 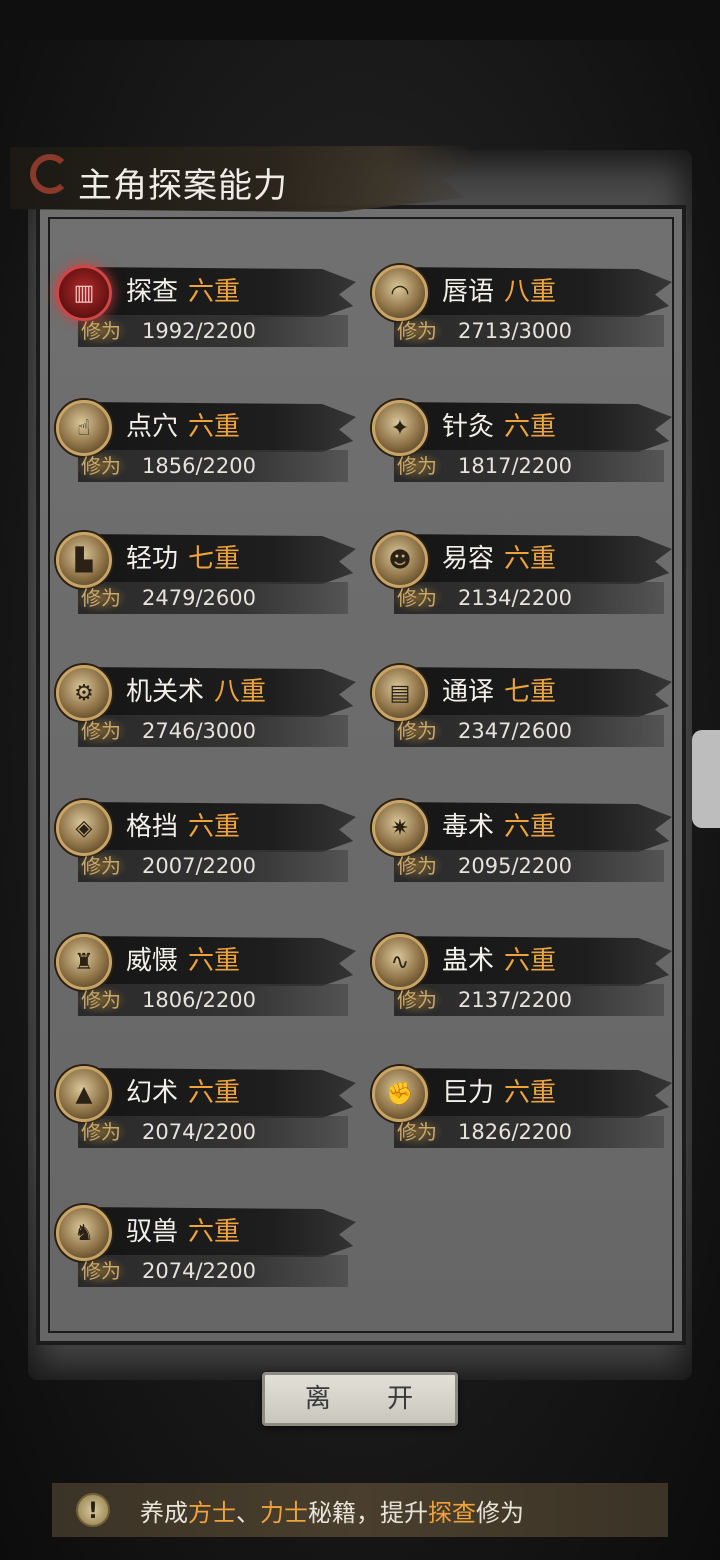 What do you see at coordinates (515, 731) in the screenshot?
I see `skill-progress: 2347/2600` at bounding box center [515, 731].